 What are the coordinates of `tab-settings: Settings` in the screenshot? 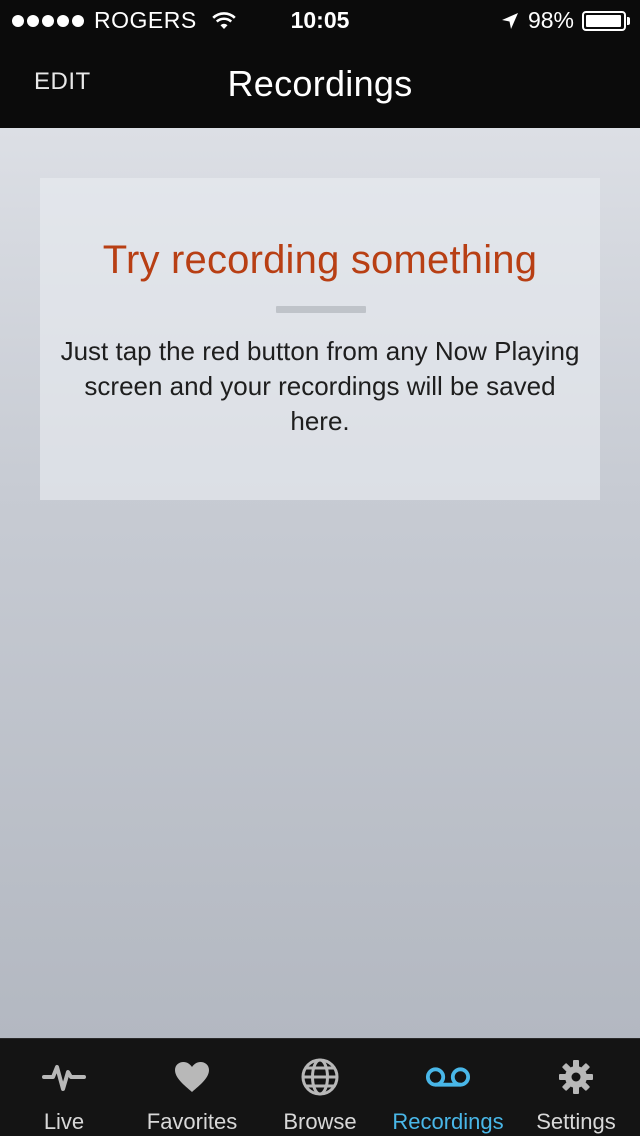 It's located at (576, 1087).